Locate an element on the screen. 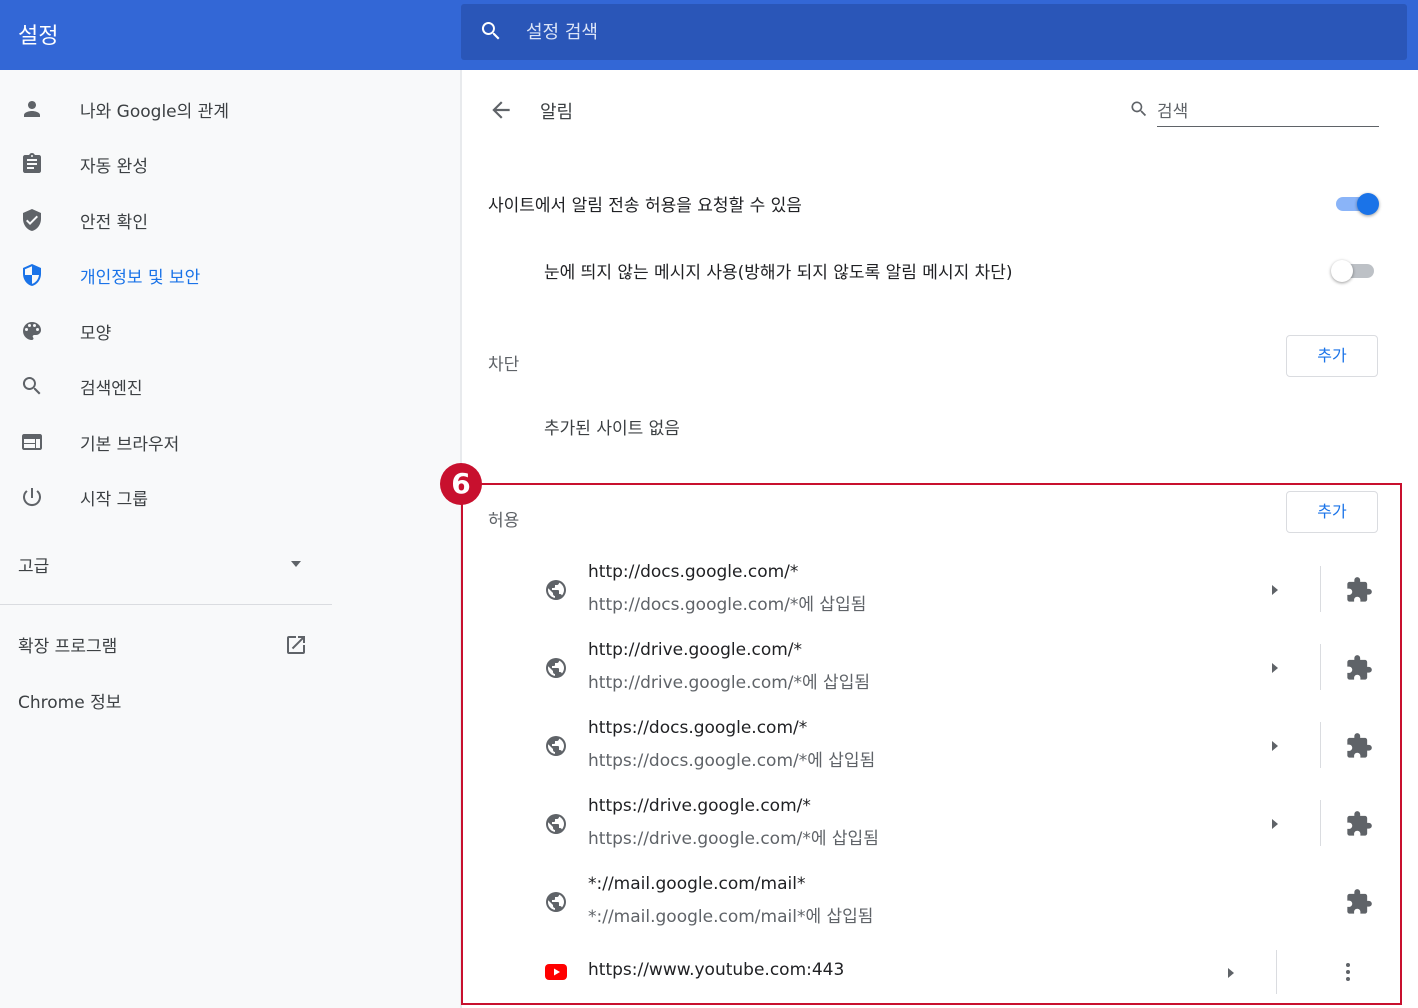 The height and width of the screenshot is (1008, 1418). block-heading: 차단 is located at coordinates (504, 365).